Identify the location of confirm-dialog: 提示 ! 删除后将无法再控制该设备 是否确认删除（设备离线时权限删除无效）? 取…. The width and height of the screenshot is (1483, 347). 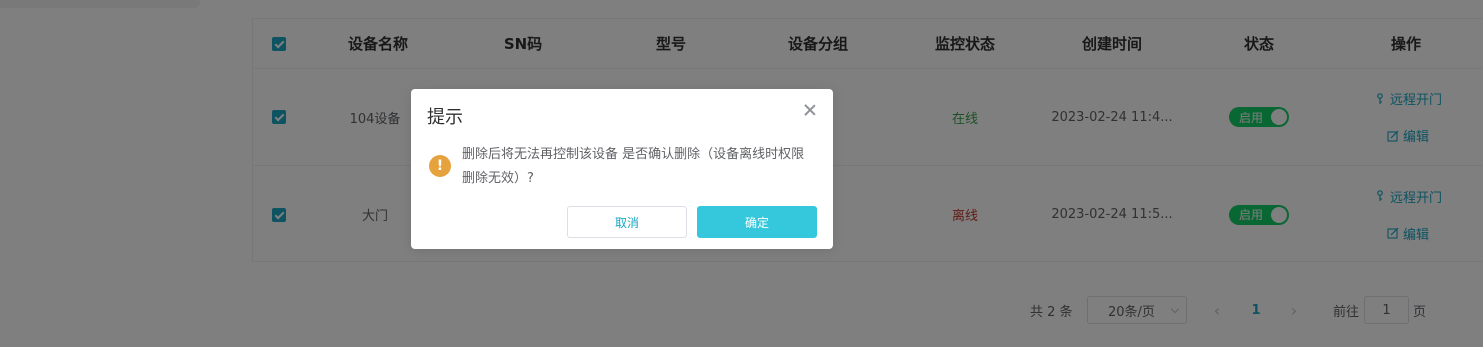
(622, 169).